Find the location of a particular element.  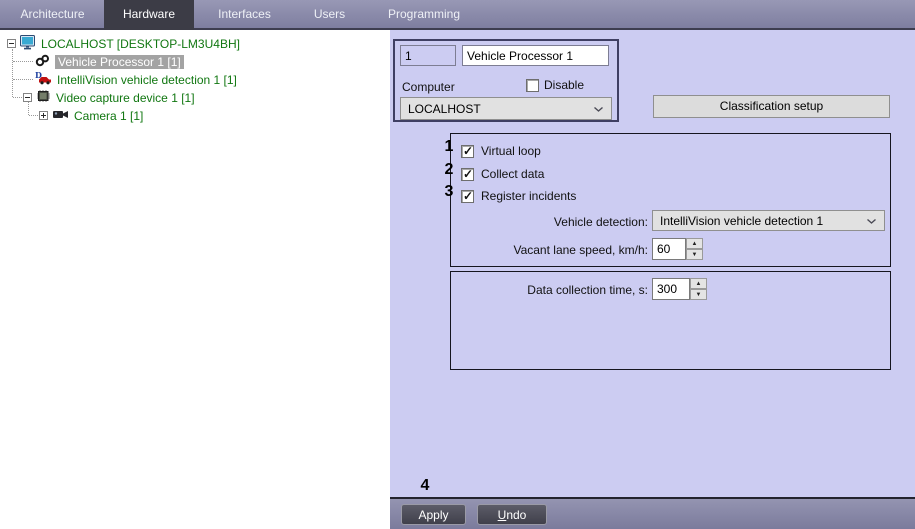

apply-button: Apply is located at coordinates (433, 514).